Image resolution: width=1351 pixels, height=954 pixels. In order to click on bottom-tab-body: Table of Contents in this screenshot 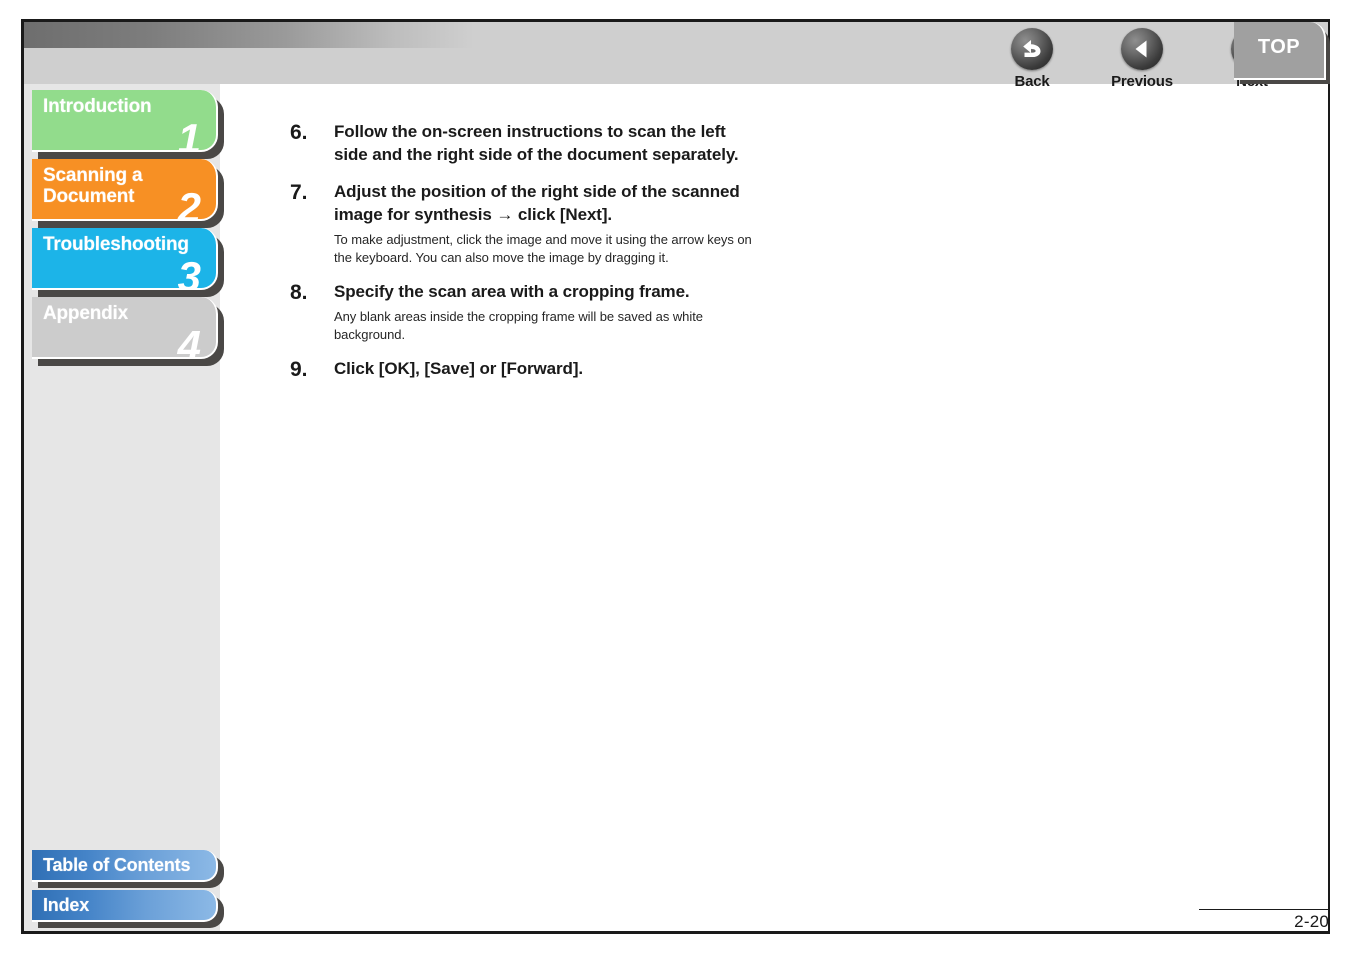, I will do `click(125, 866)`.